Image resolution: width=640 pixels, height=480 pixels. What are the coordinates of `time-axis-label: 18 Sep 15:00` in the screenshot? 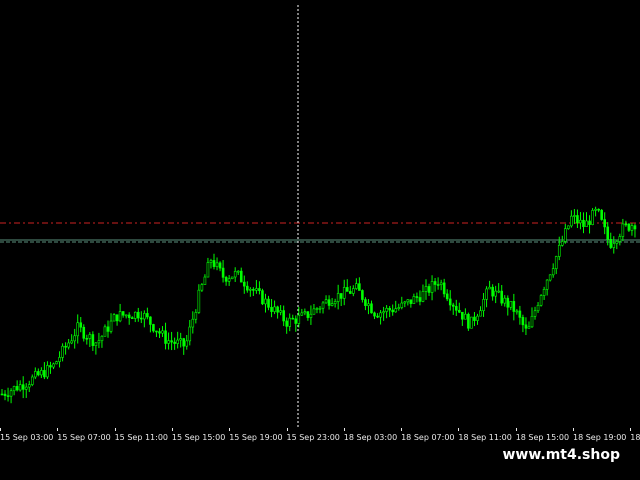 It's located at (542, 437).